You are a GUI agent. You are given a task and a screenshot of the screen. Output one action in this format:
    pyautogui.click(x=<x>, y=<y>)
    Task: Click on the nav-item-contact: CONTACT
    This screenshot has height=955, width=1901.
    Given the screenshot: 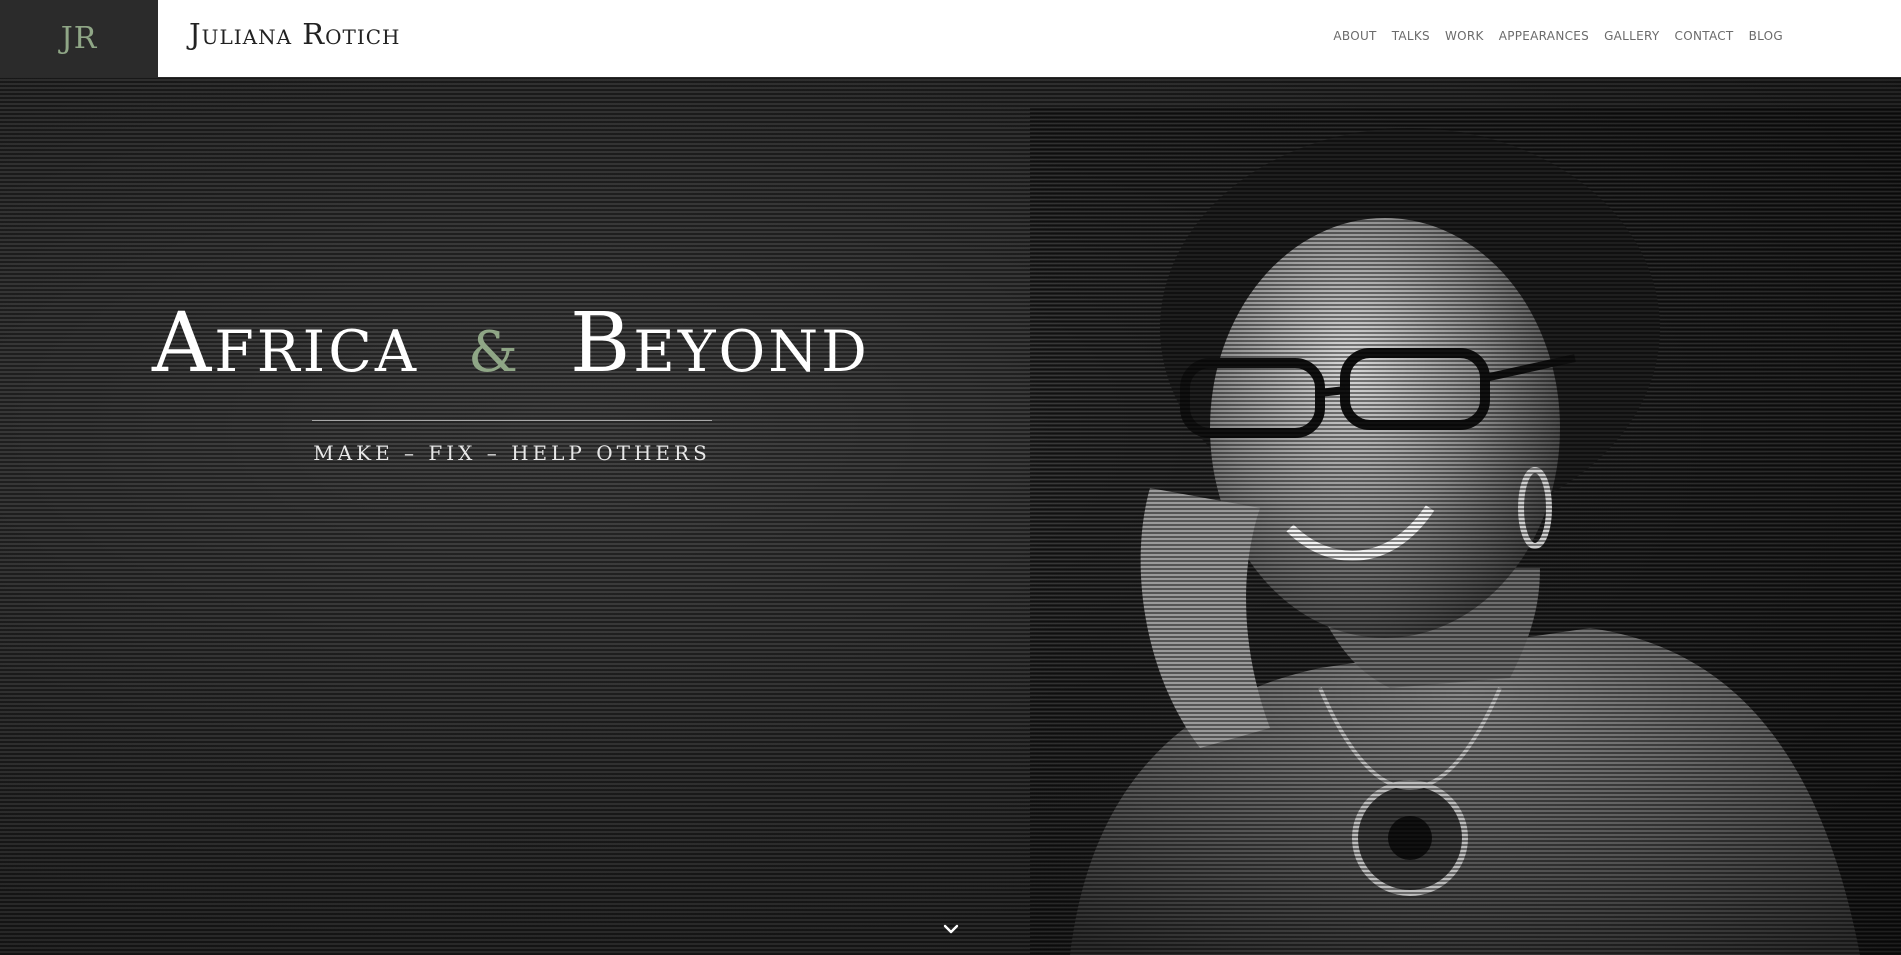 What is the action you would take?
    pyautogui.click(x=1704, y=36)
    